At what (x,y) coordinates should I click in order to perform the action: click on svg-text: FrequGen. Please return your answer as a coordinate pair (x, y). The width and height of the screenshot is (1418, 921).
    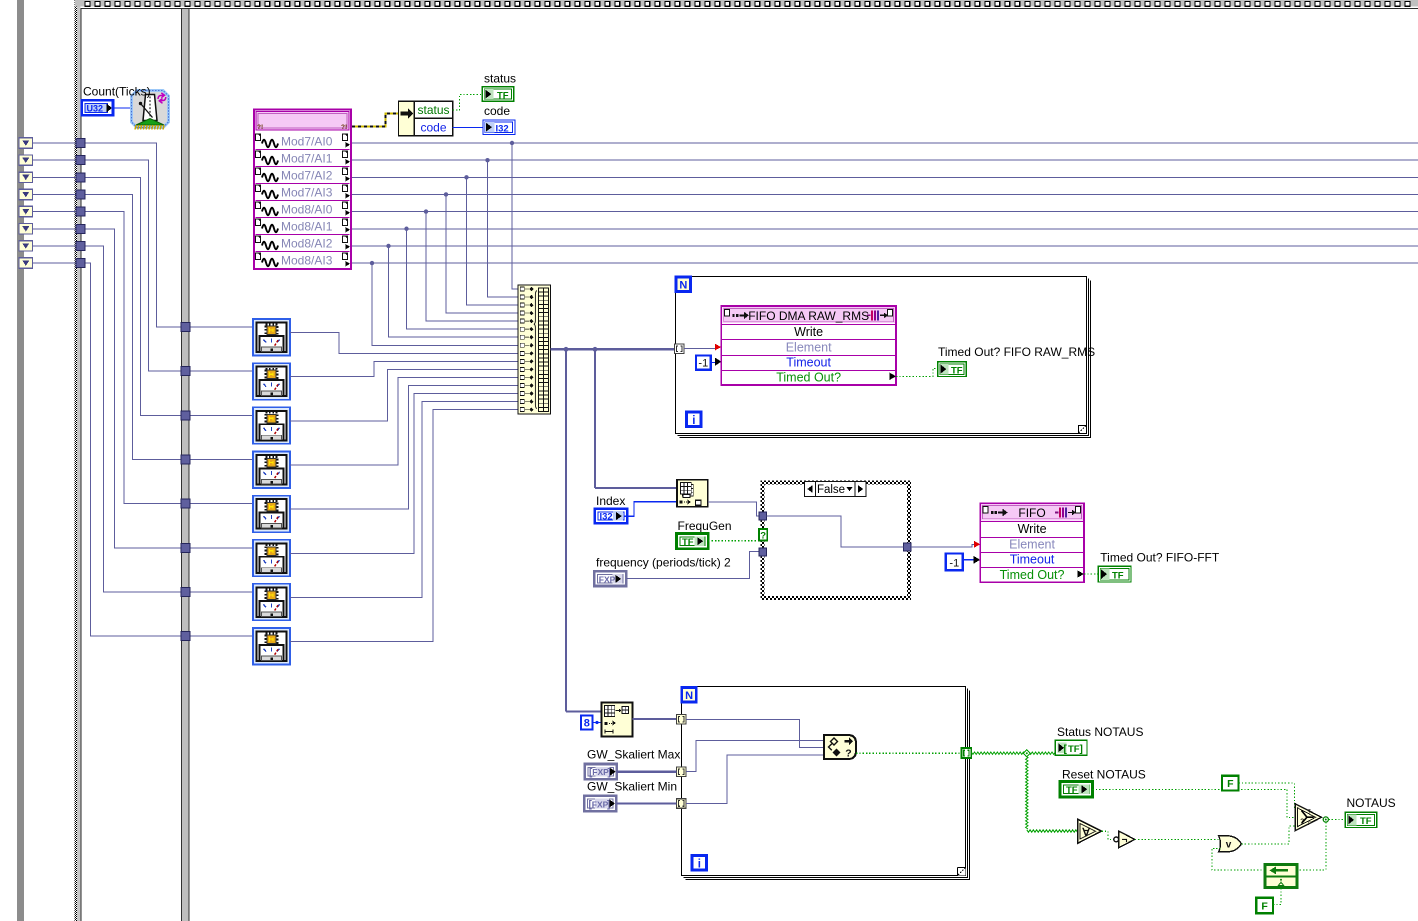
    Looking at the image, I should click on (705, 526).